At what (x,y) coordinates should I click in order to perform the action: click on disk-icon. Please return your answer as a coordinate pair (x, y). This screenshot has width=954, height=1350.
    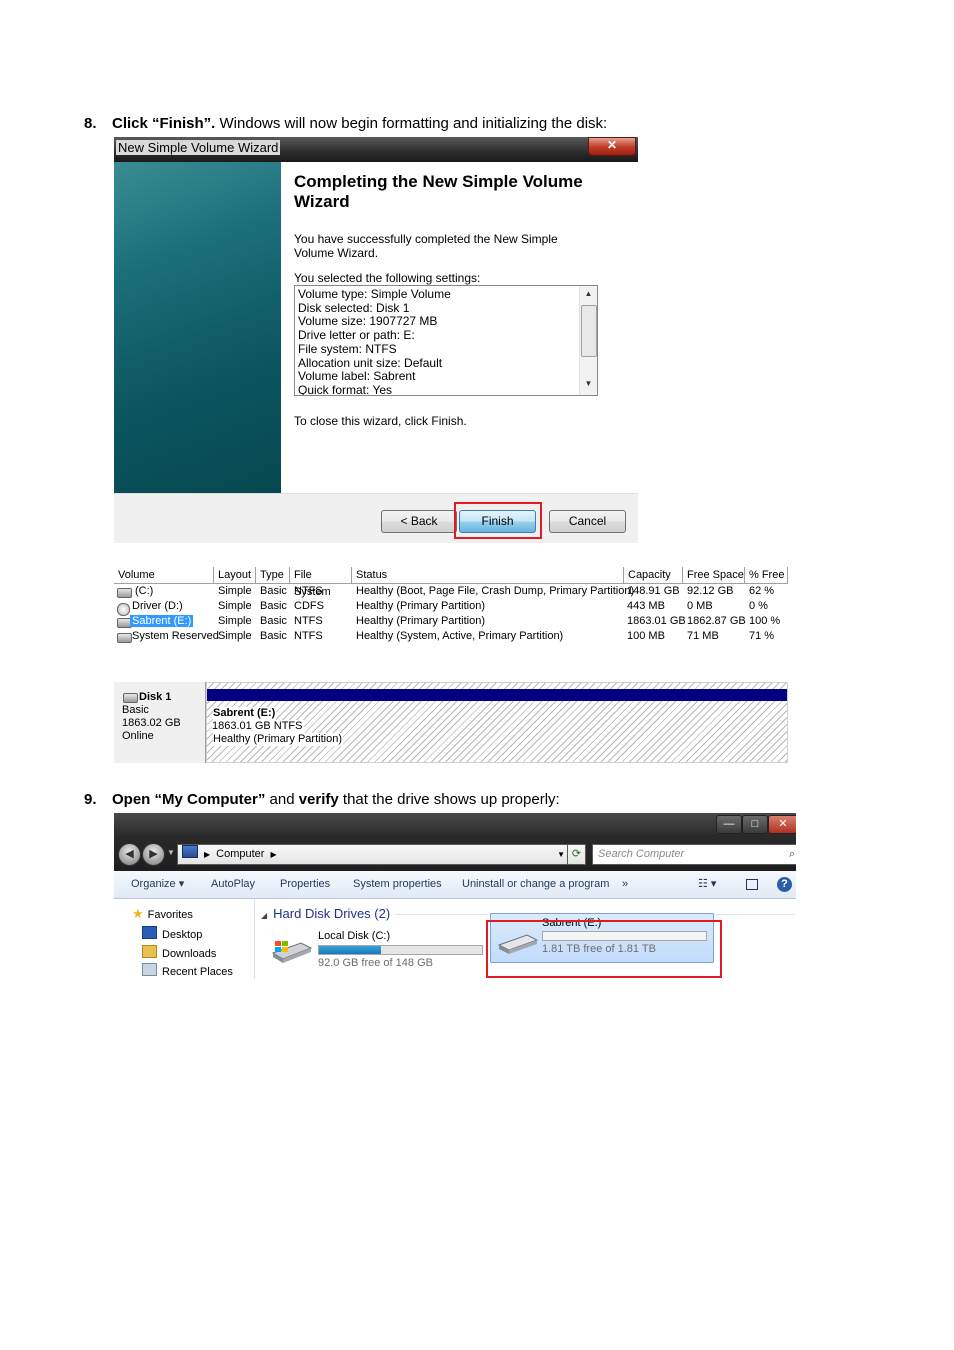
    Looking at the image, I should click on (130, 698).